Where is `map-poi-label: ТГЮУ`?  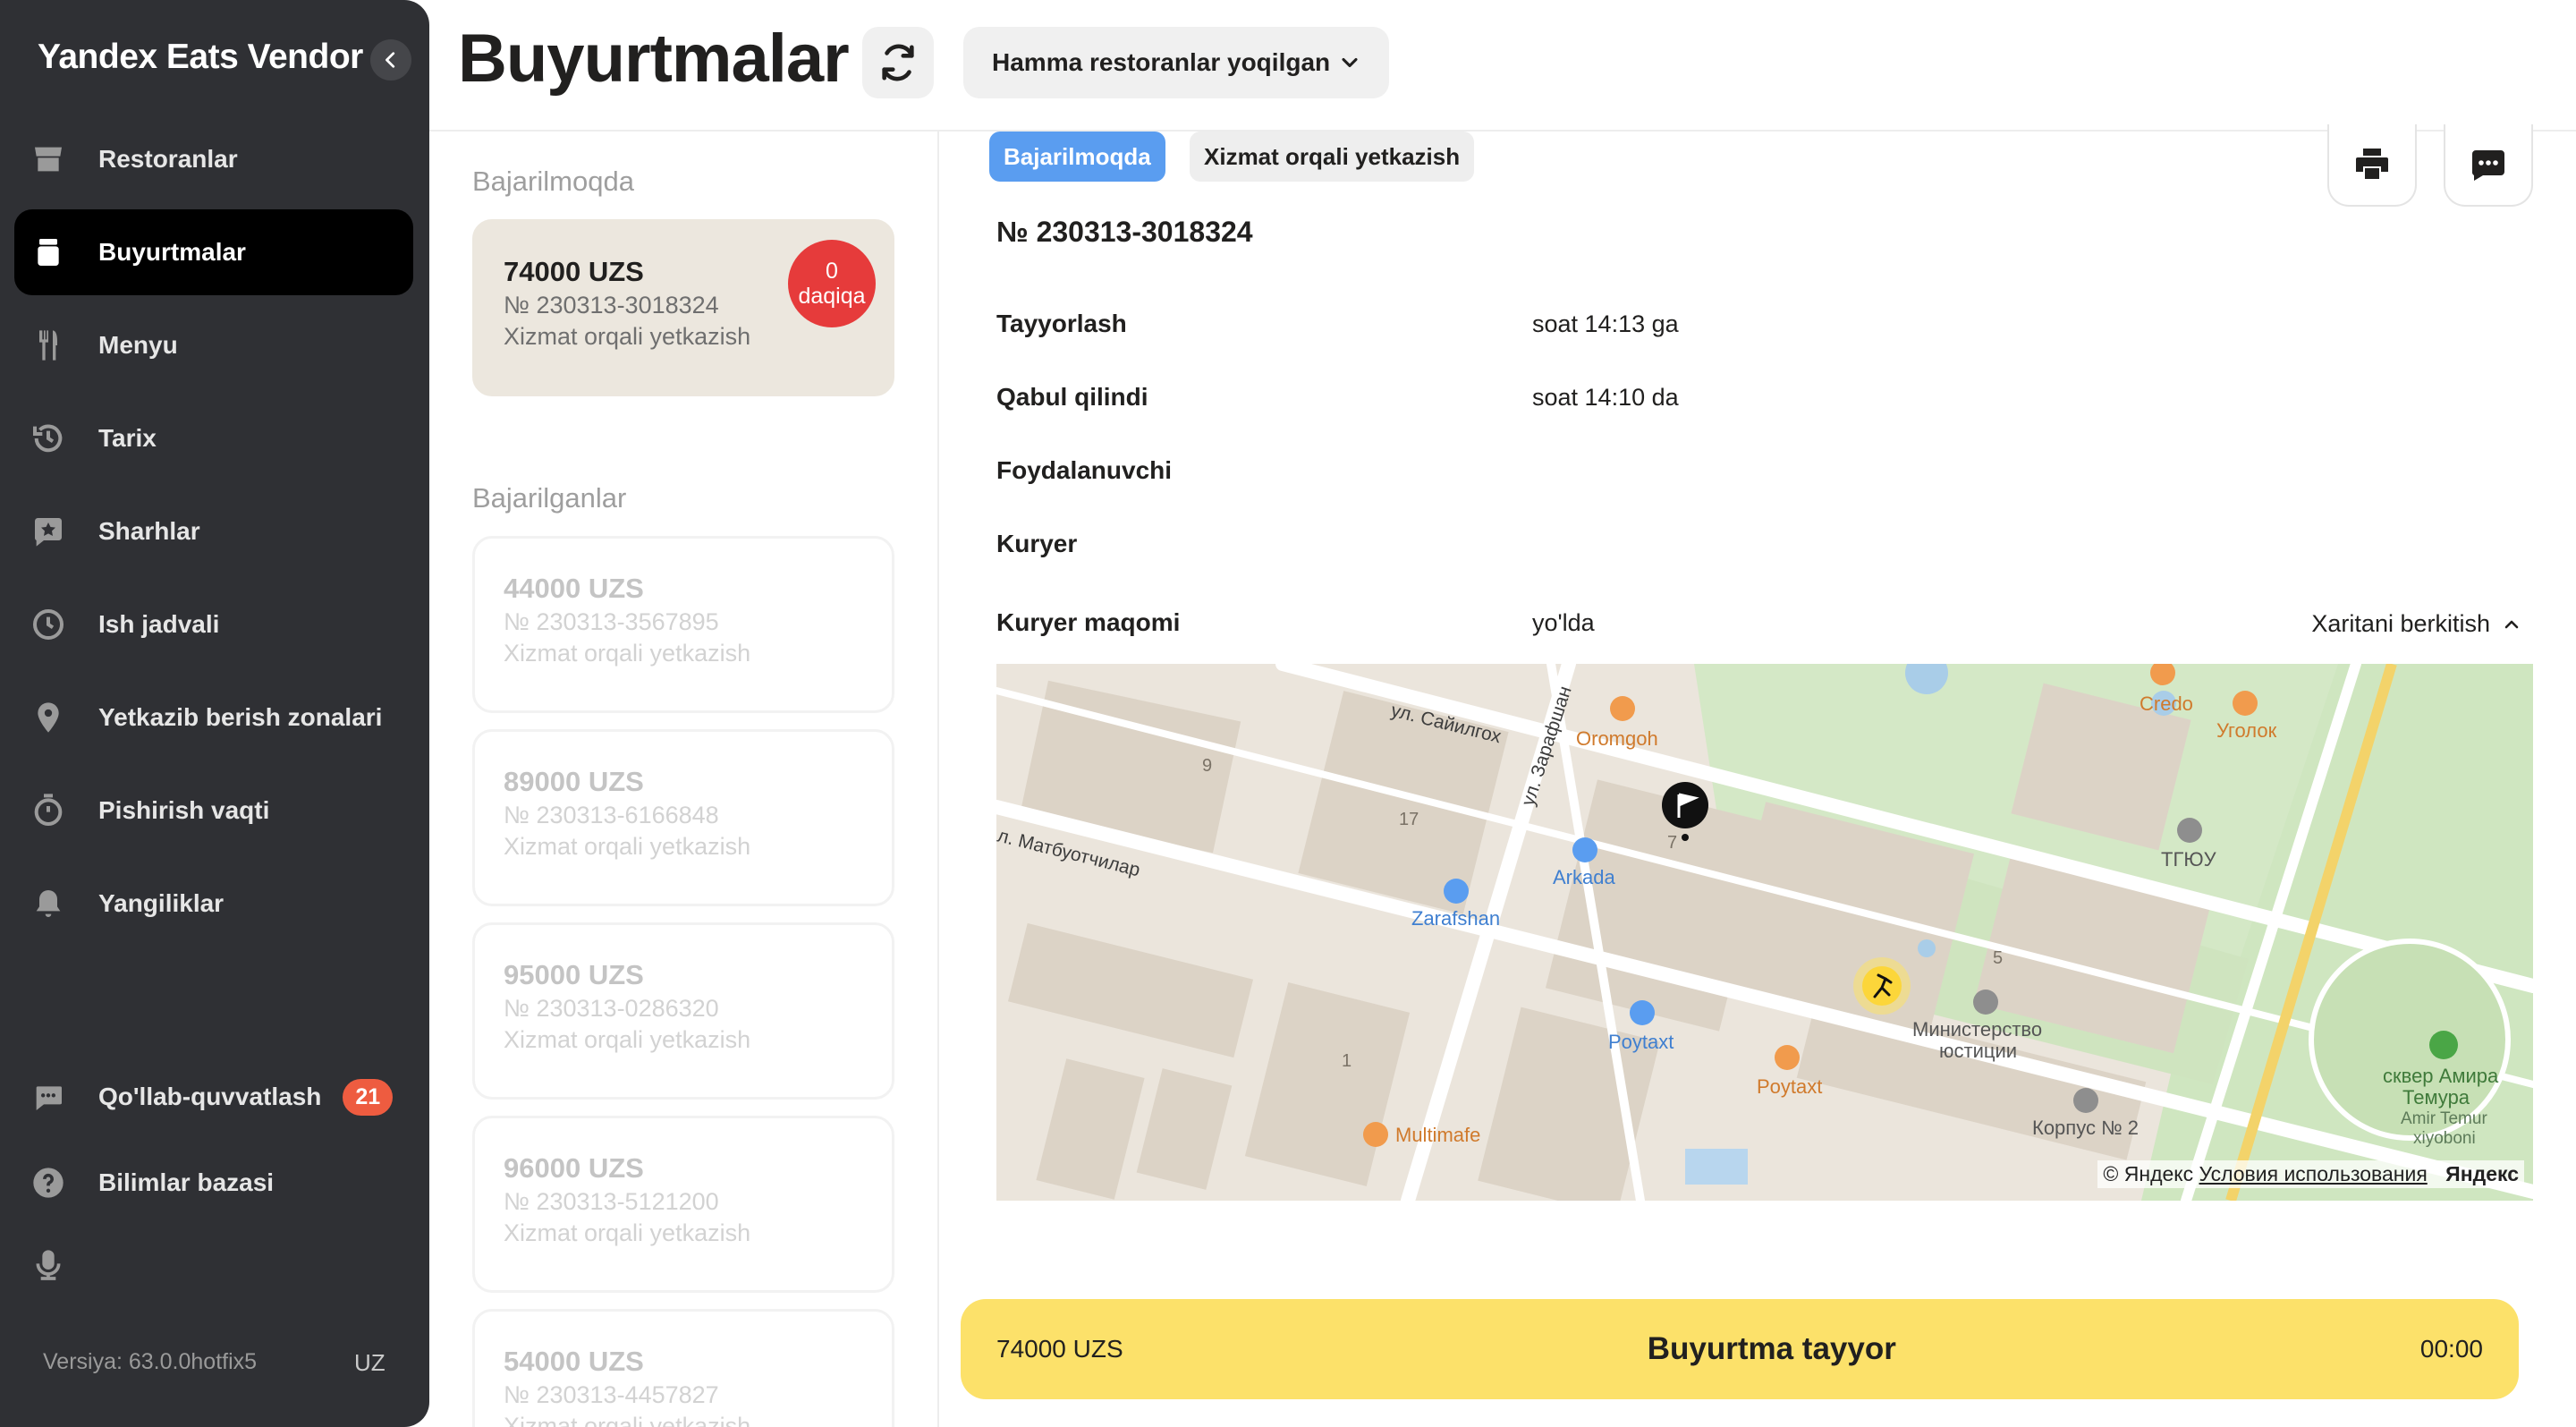
map-poi-label: ТГЮУ is located at coordinates (2189, 859).